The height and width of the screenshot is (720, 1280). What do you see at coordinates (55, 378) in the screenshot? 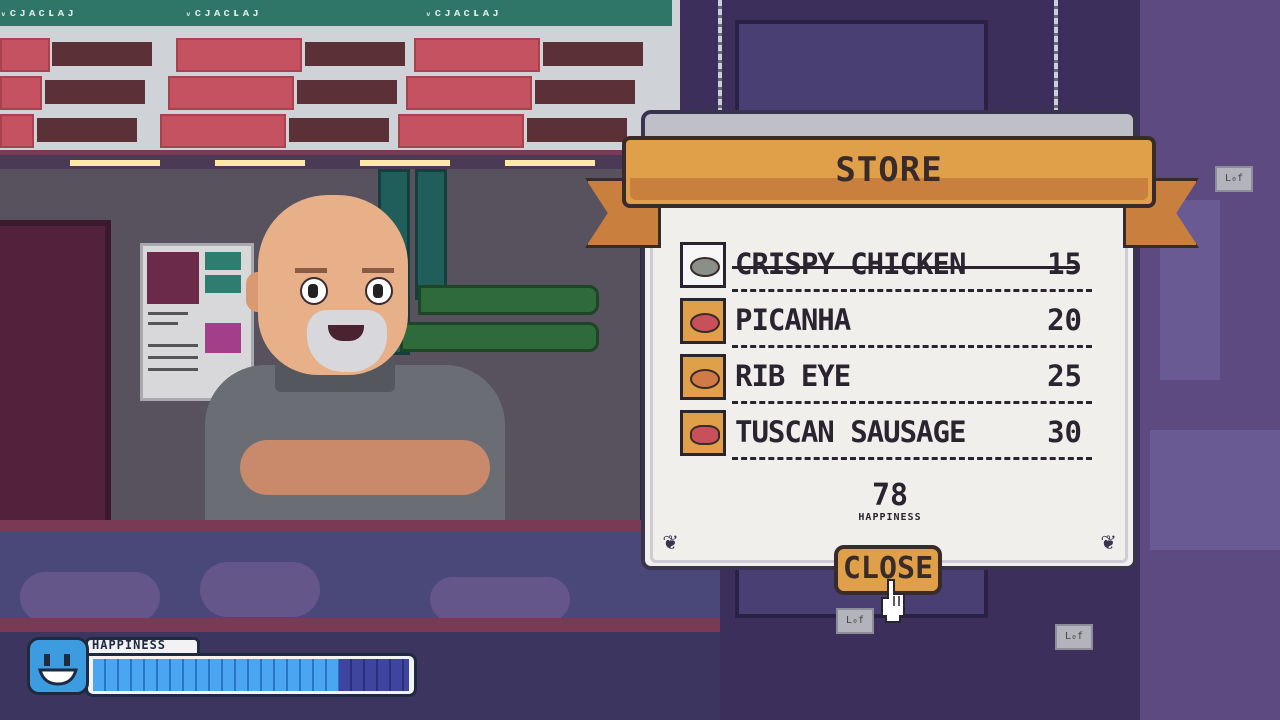
I see `kitchen-door` at bounding box center [55, 378].